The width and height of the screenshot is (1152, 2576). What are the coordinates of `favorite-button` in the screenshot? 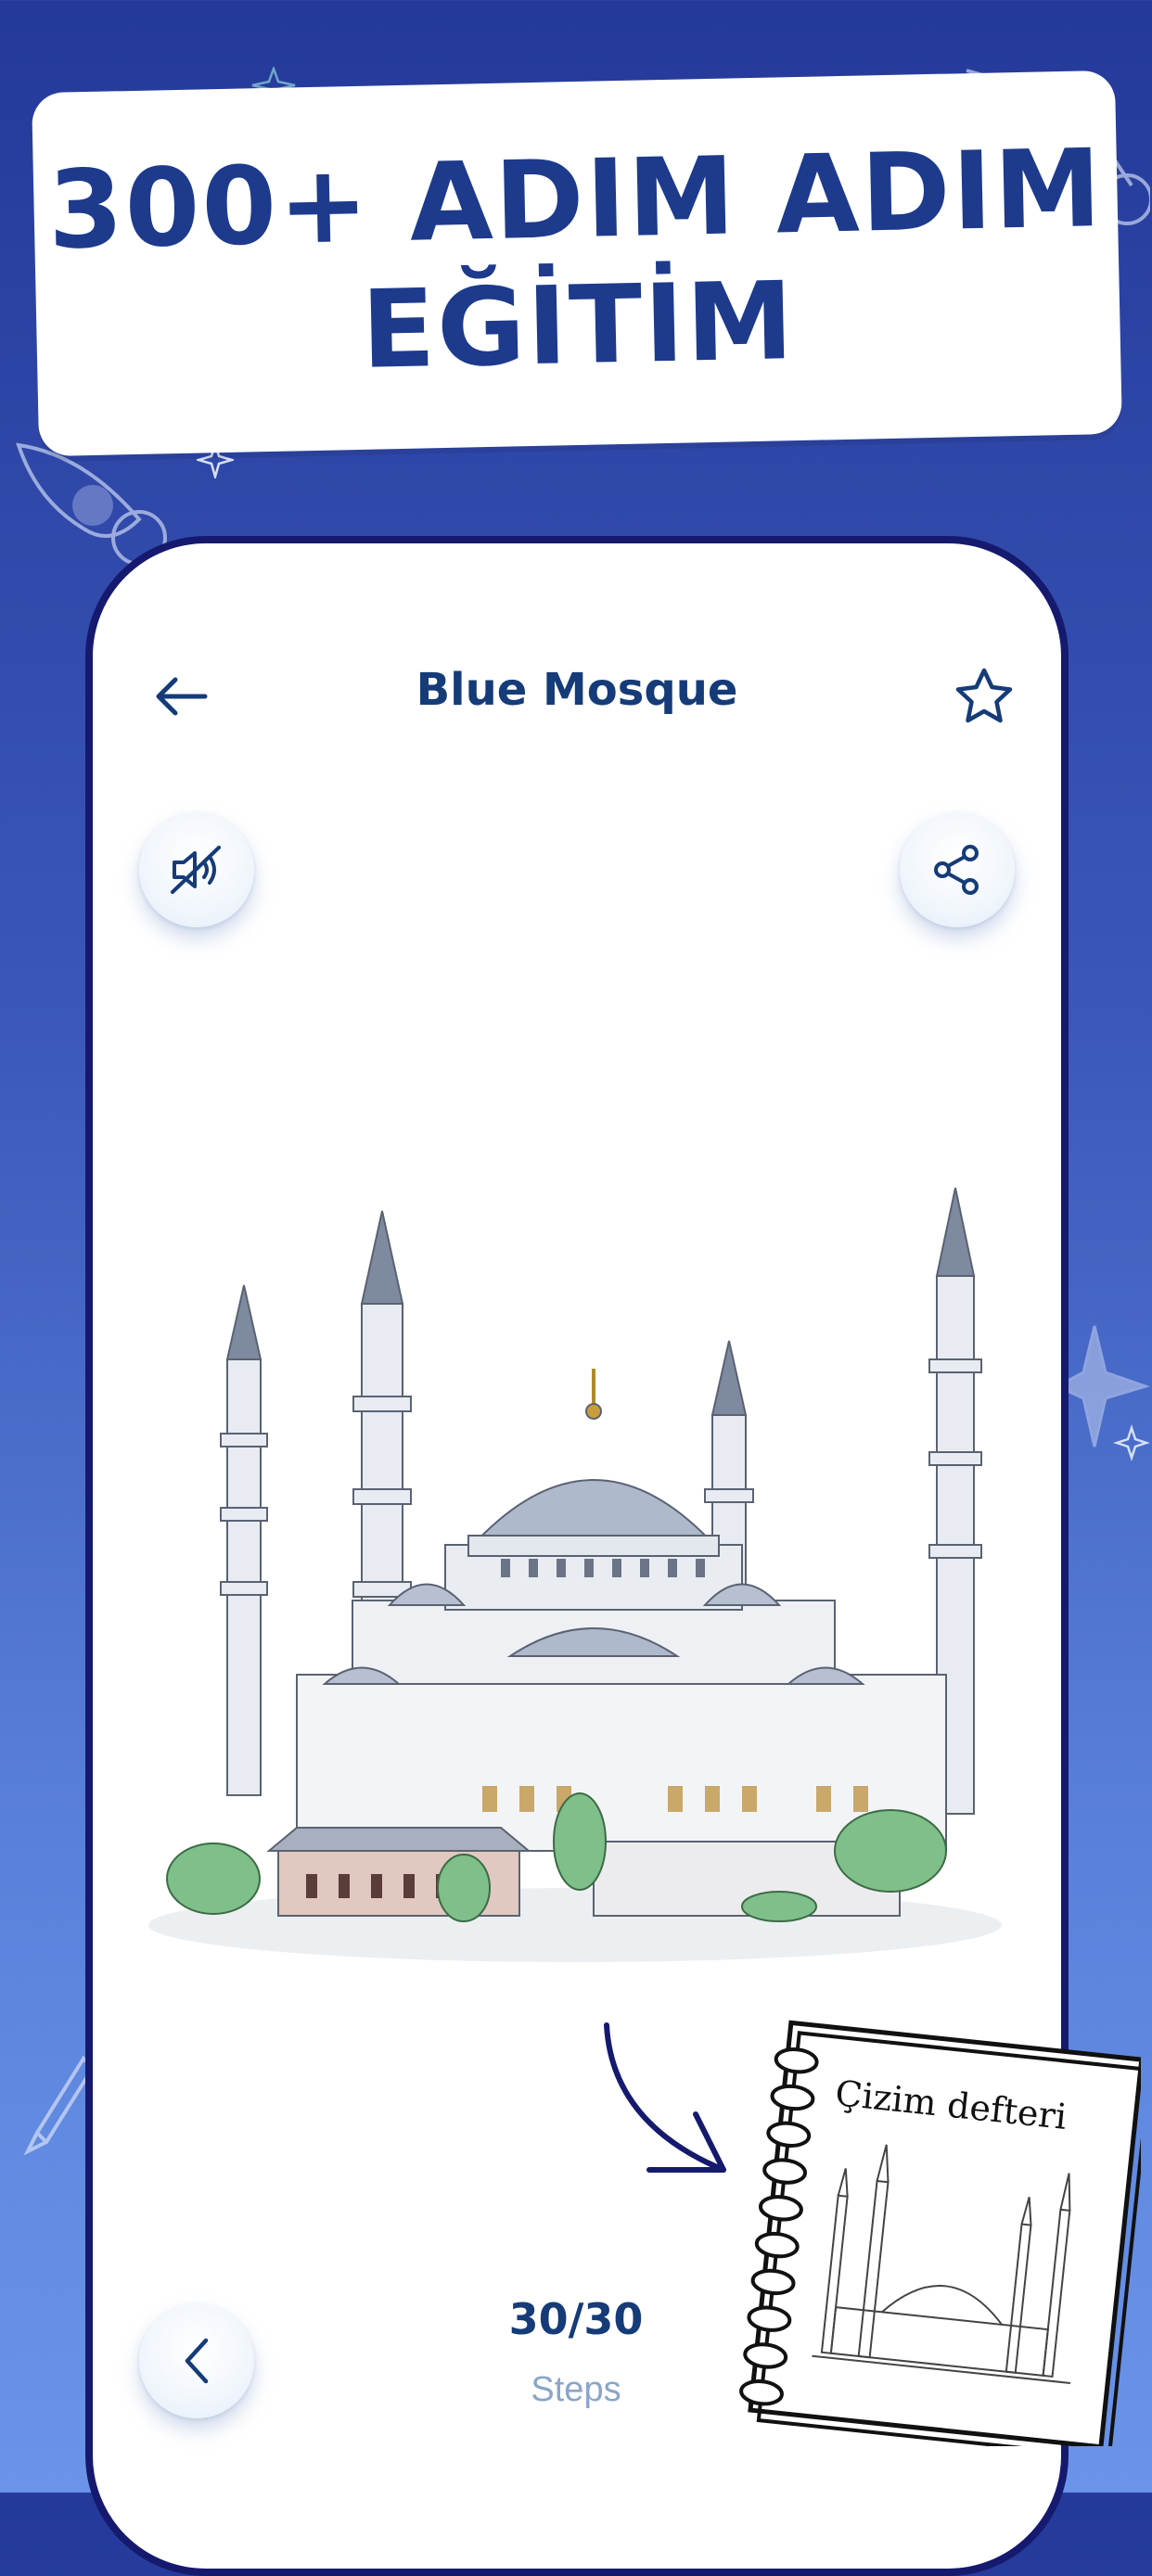 It's located at (984, 696).